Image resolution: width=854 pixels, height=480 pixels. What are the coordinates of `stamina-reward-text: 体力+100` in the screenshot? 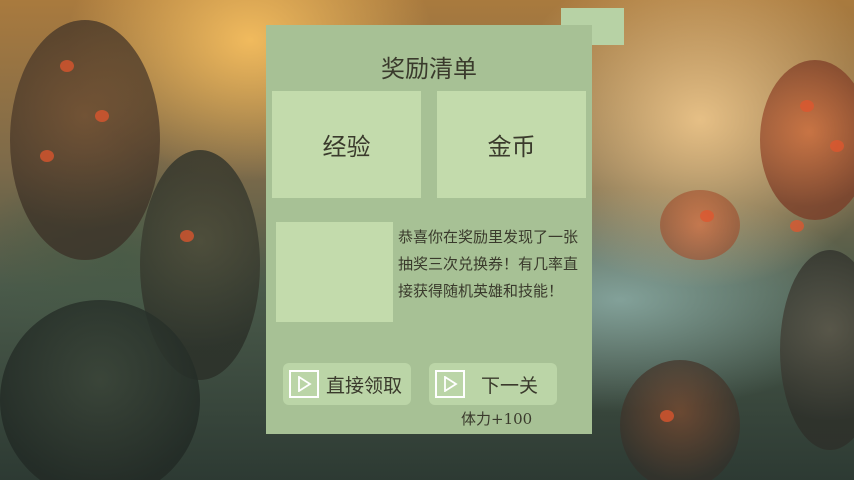 It's located at (497, 419).